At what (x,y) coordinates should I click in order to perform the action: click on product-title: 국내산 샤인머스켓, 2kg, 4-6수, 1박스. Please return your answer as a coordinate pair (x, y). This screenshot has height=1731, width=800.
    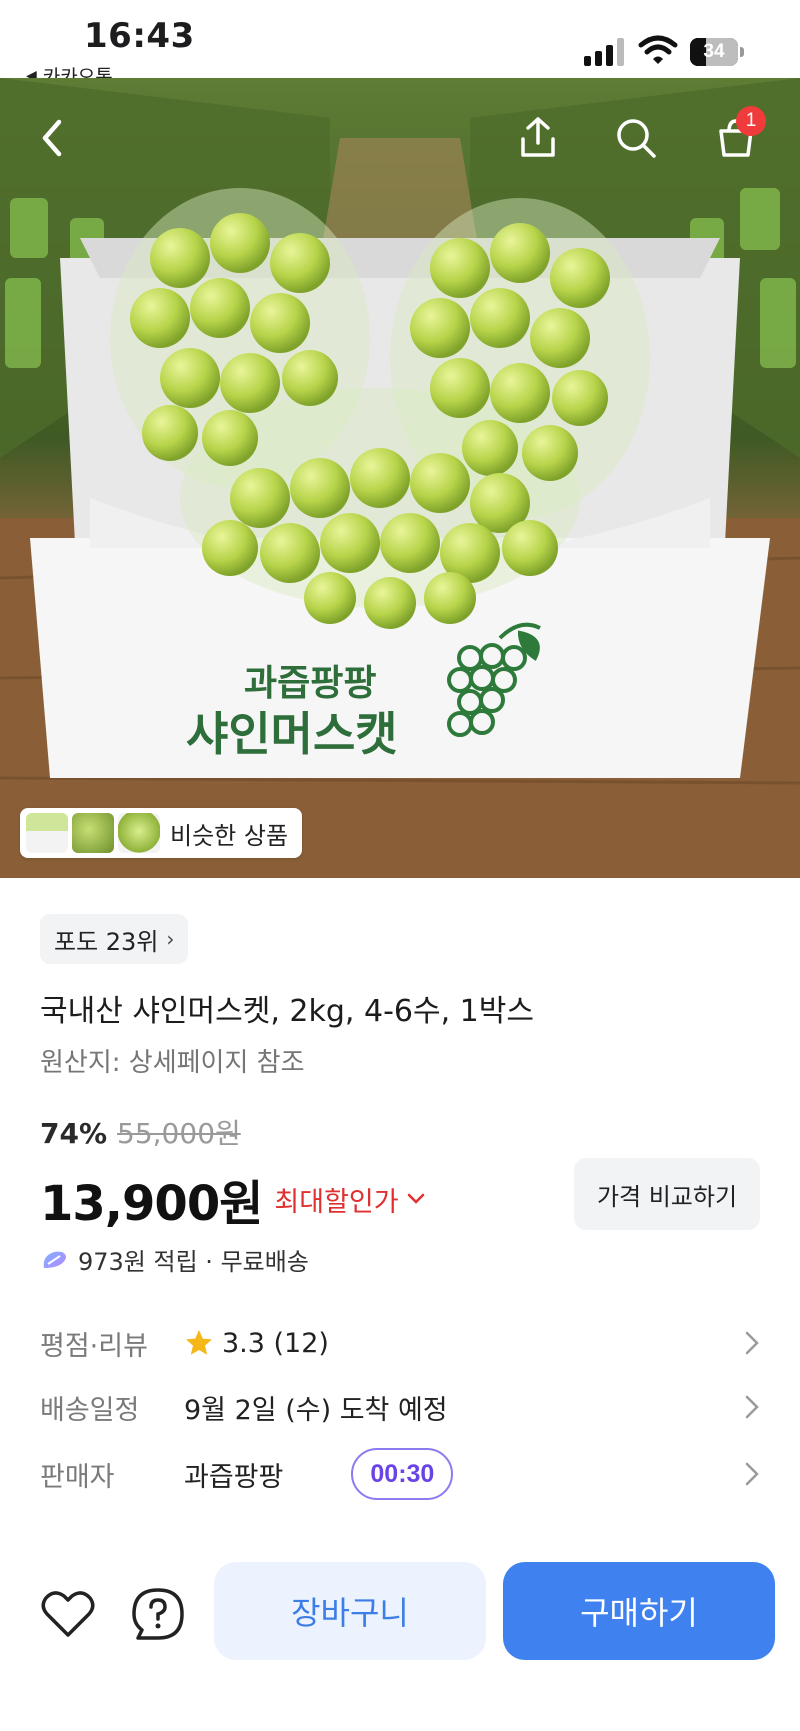
    Looking at the image, I should click on (287, 1011).